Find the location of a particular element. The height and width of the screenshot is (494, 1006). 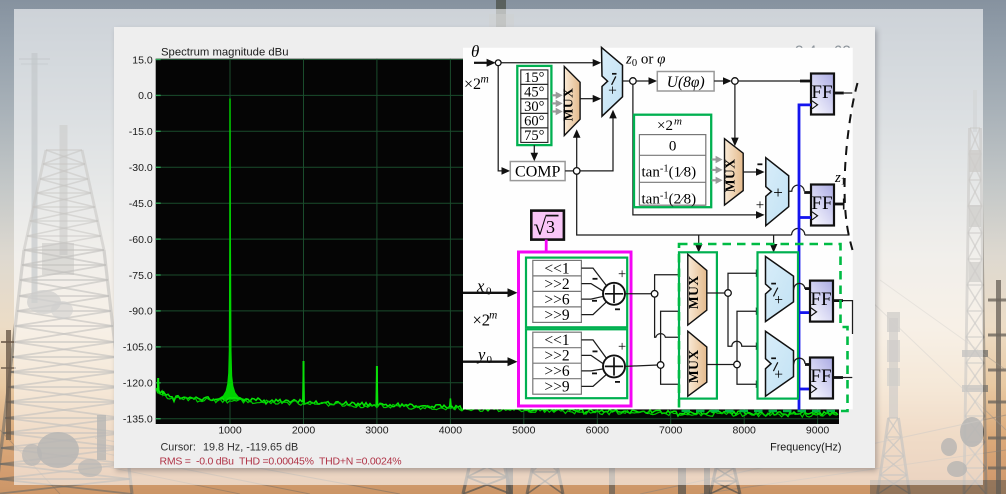

svg-text: 3000 is located at coordinates (377, 431).